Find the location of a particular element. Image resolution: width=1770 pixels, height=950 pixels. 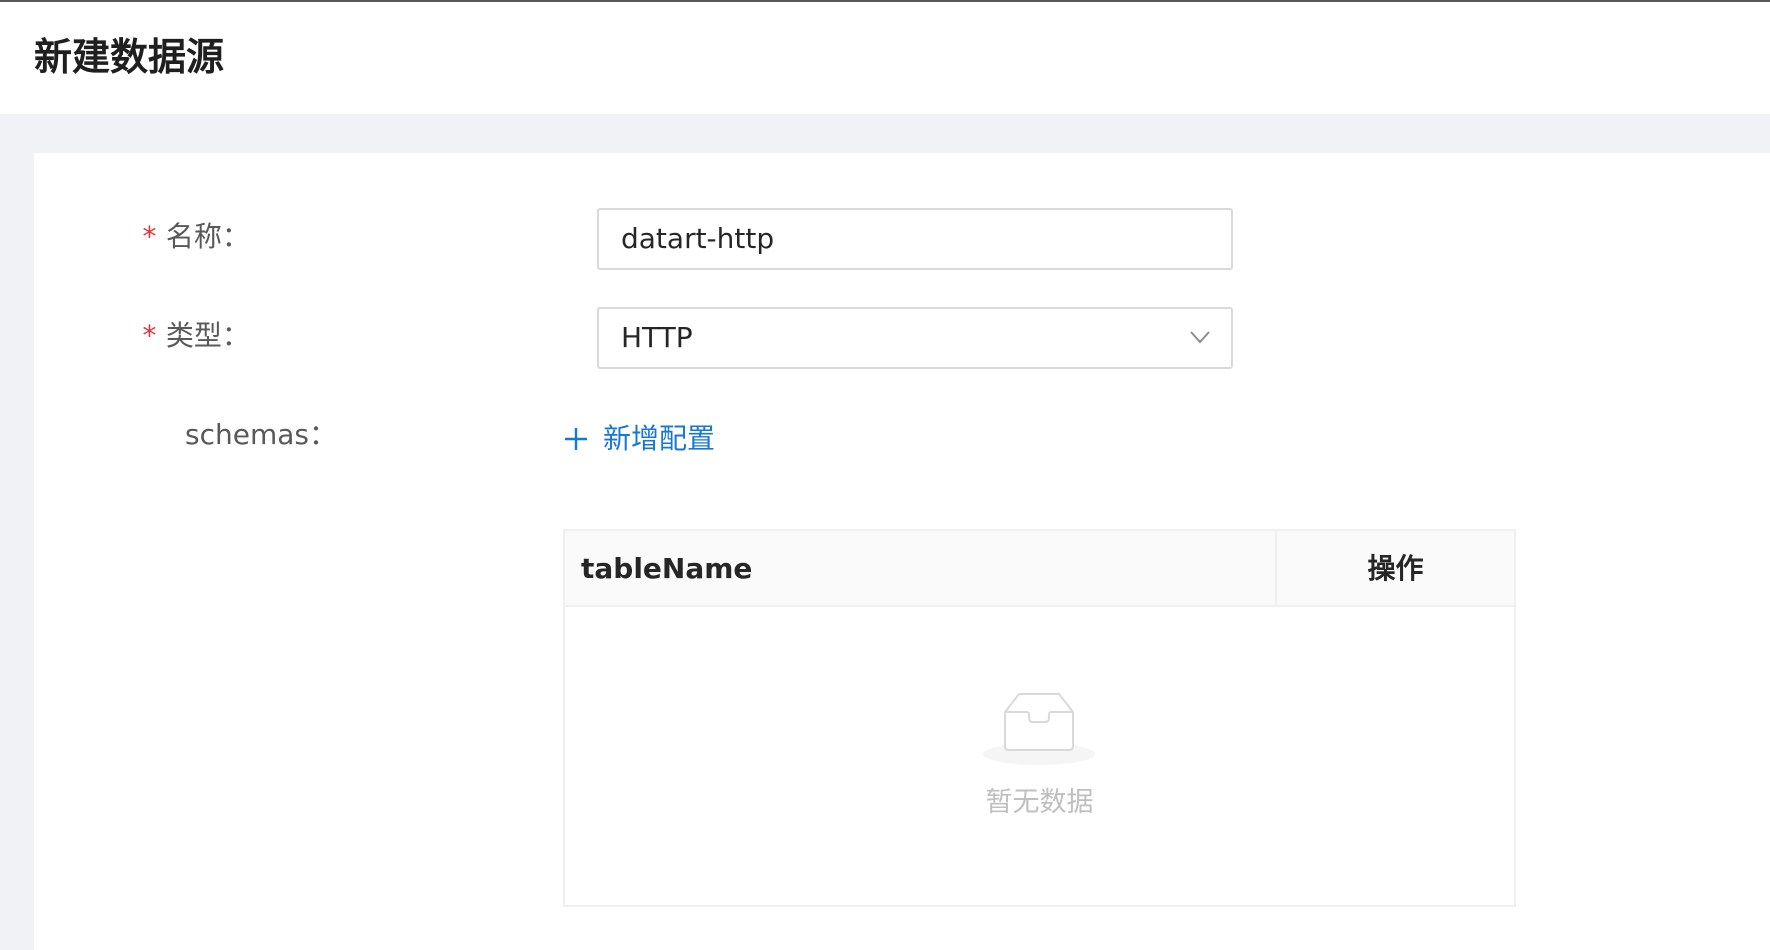

type-select: HTTP is located at coordinates (915, 338).